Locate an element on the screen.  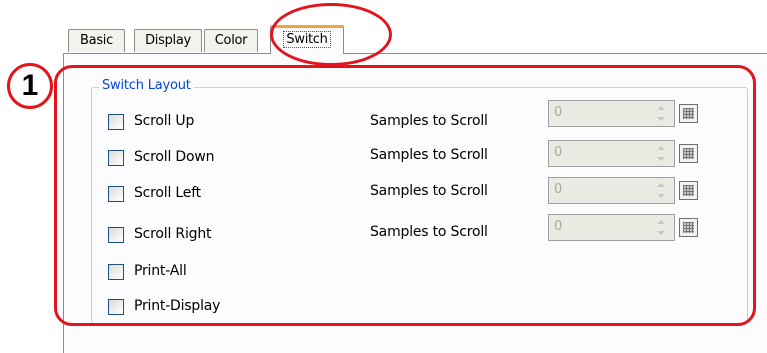
tab-color: Color is located at coordinates (231, 40).